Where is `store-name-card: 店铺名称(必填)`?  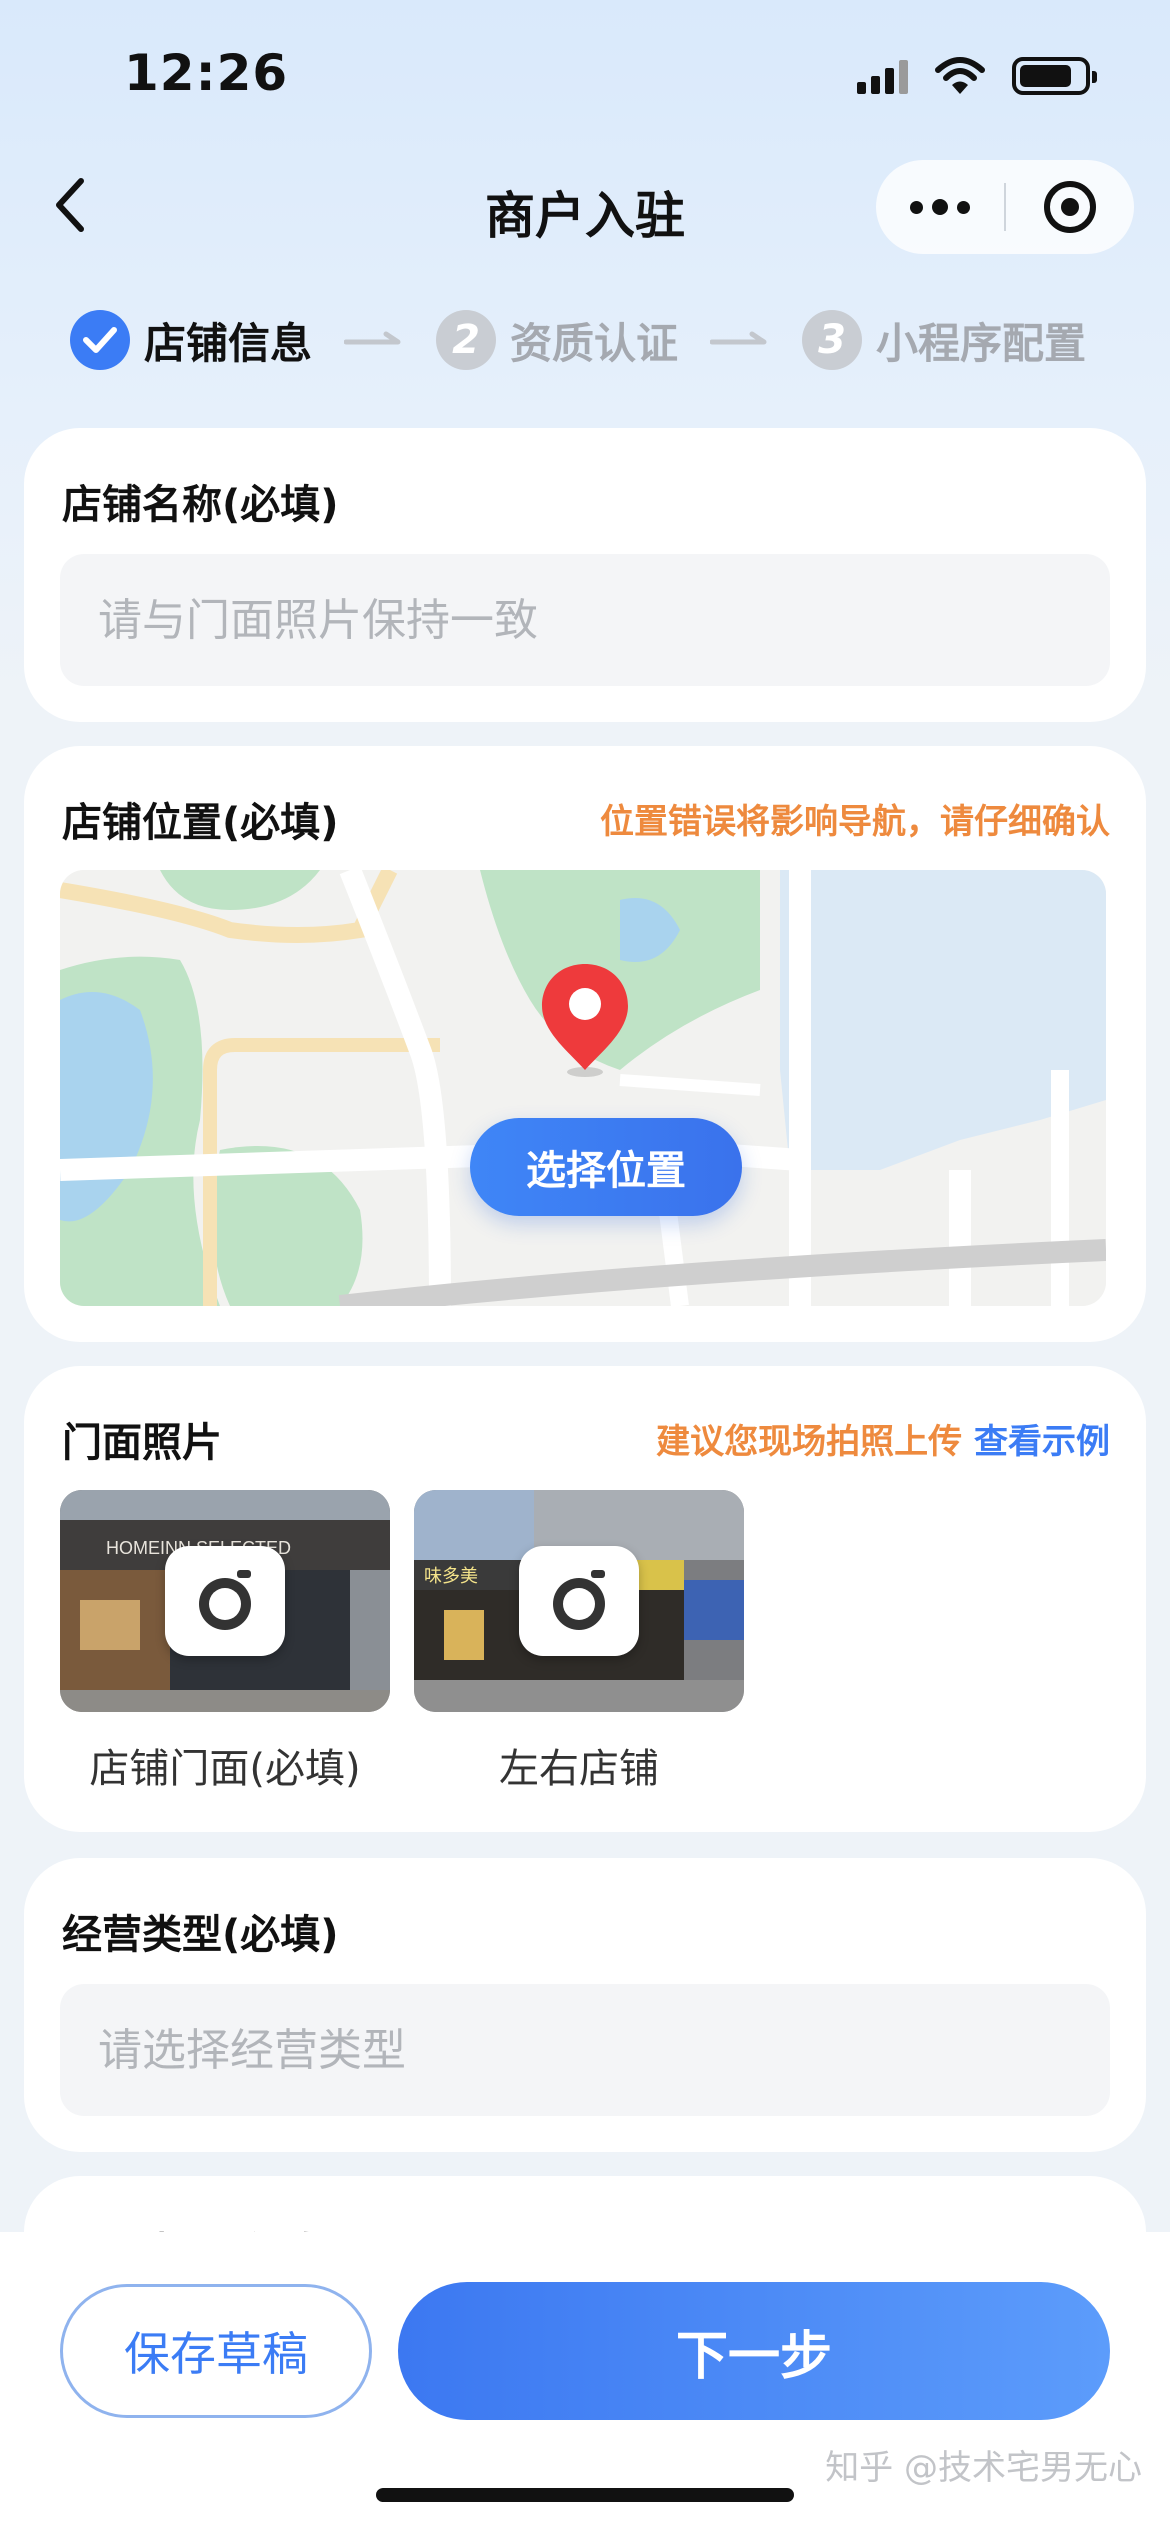 store-name-card: 店铺名称(必填) is located at coordinates (585, 575).